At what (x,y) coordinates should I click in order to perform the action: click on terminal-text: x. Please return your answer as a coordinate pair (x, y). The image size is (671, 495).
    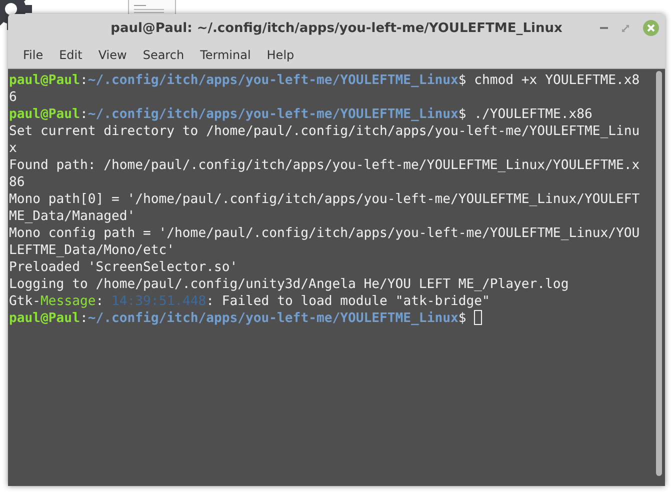
    Looking at the image, I should click on (13, 148).